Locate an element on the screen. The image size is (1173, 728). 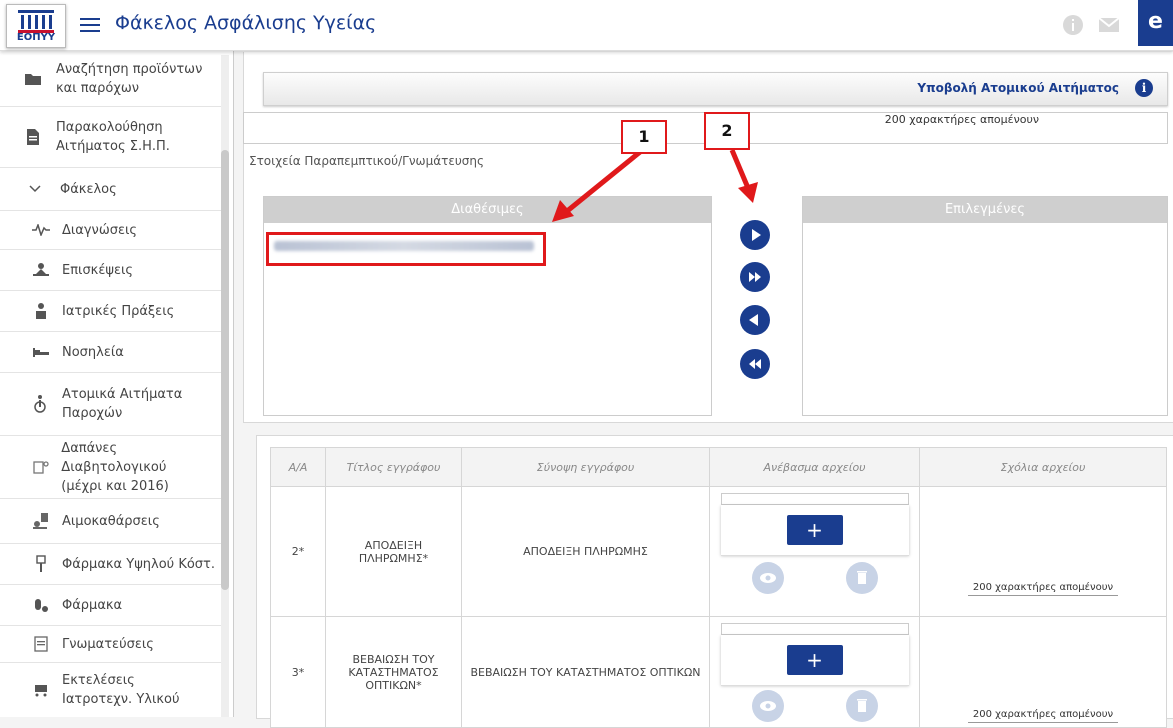
app-title: Φάκελος Ασφάλισης Υγείας is located at coordinates (246, 23).